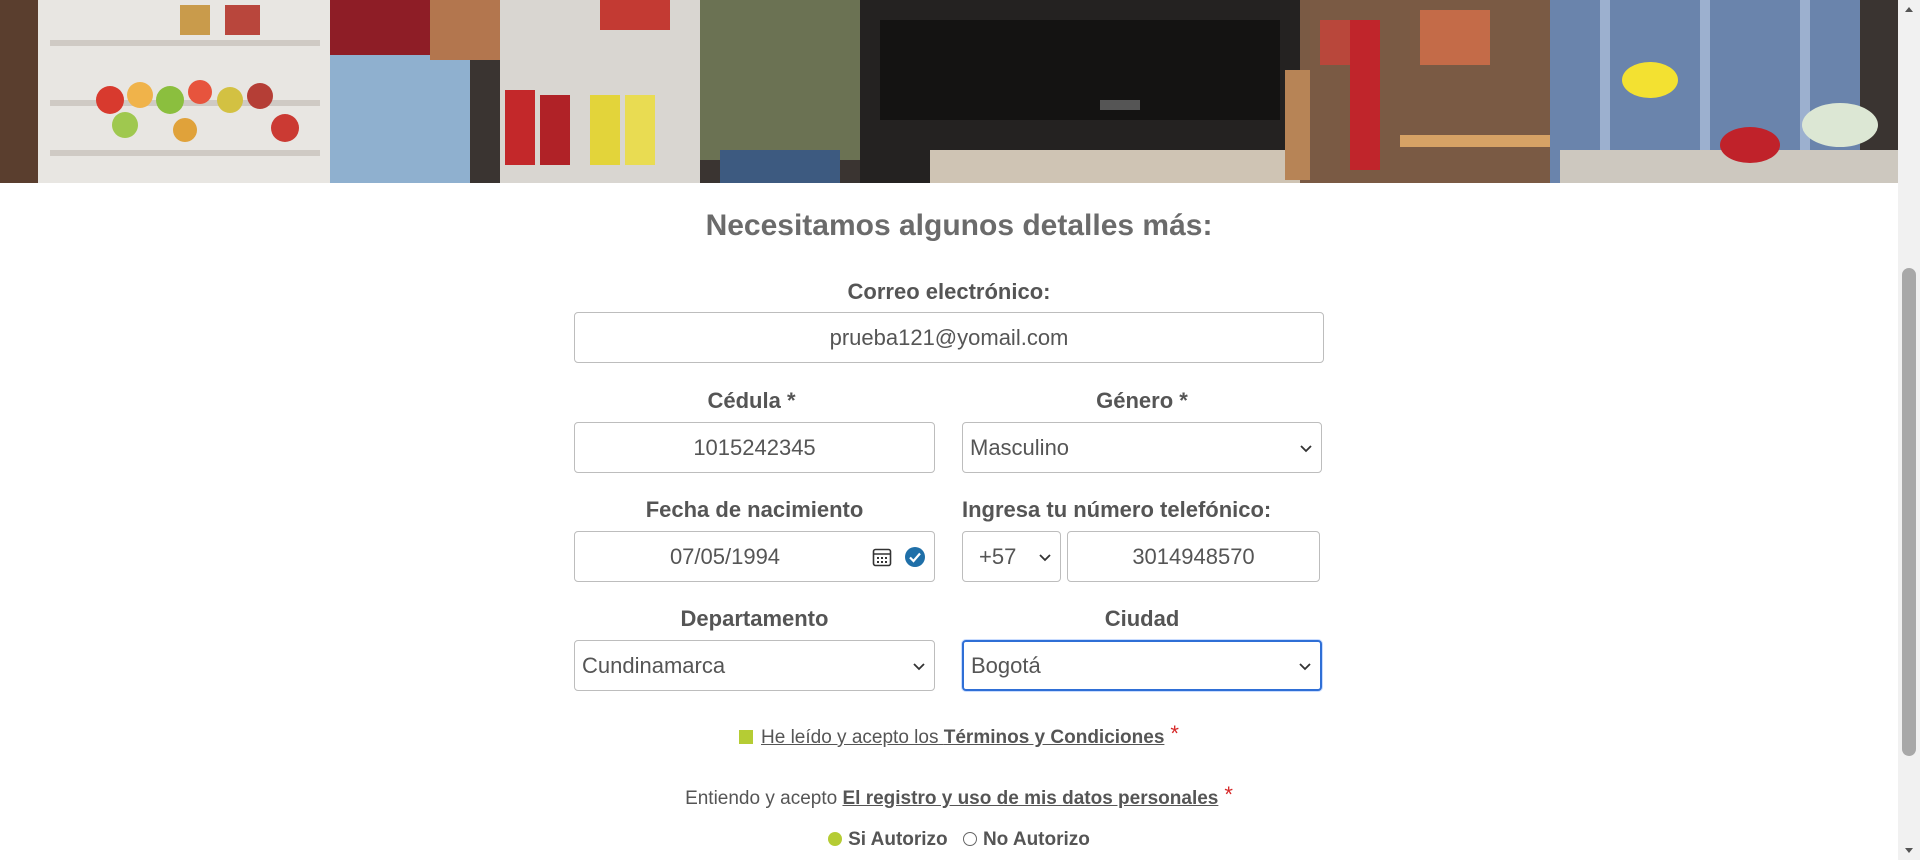  I want to click on phone-value: 3014948570, so click(1193, 556).